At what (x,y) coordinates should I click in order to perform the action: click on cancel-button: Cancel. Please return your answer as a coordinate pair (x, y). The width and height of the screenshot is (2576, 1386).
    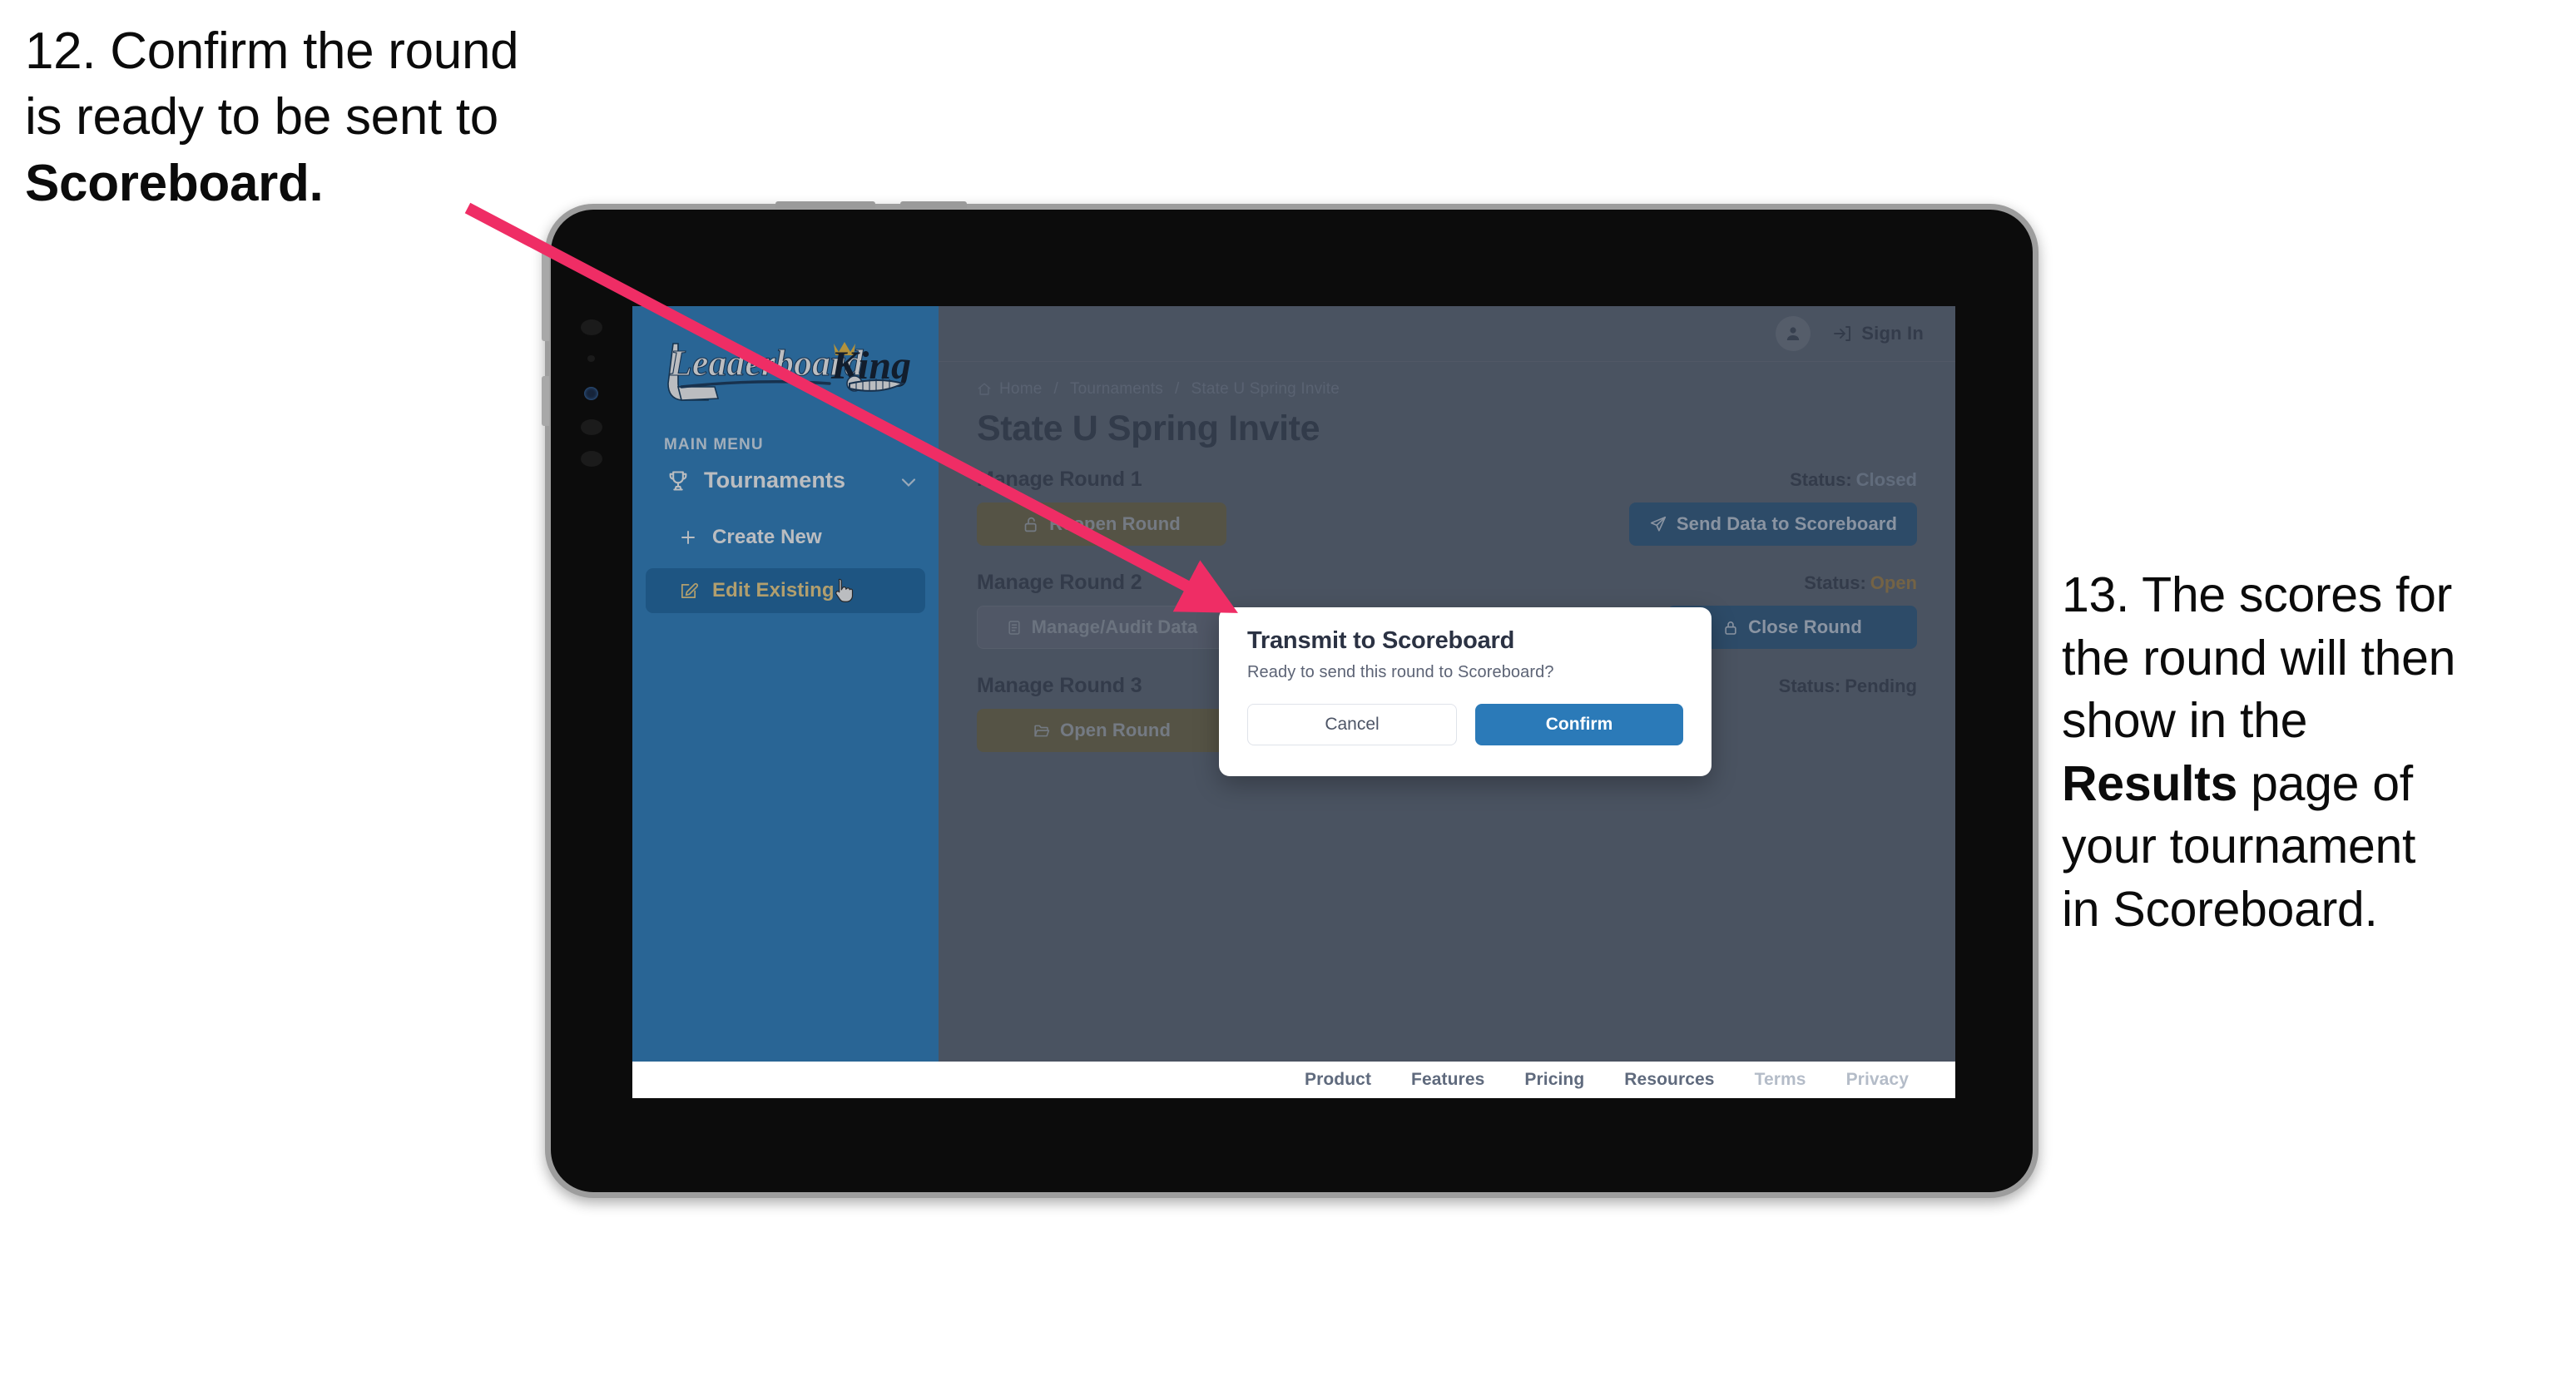
    Looking at the image, I should click on (1352, 724).